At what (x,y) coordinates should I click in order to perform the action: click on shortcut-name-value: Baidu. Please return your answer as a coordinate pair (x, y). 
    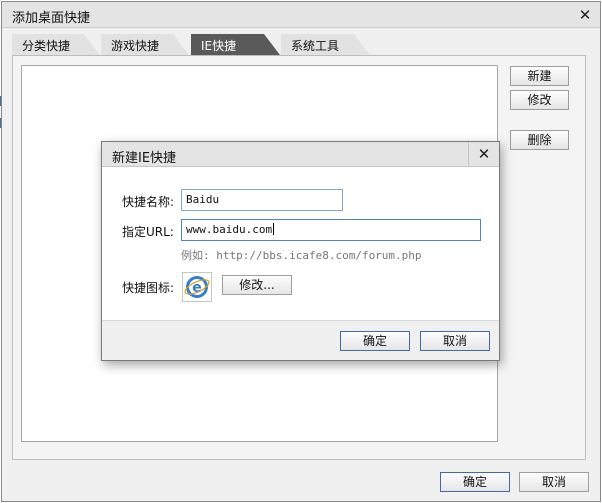
    Looking at the image, I should click on (203, 199).